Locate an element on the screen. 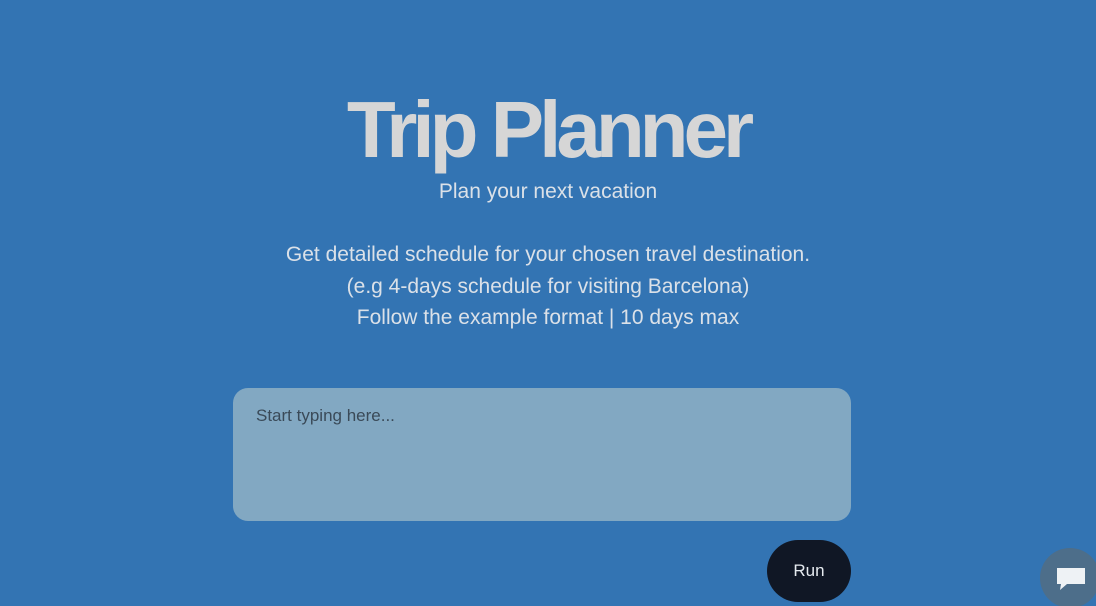 The height and width of the screenshot is (606, 1096). chat-widget-button is located at coordinates (1068, 577).